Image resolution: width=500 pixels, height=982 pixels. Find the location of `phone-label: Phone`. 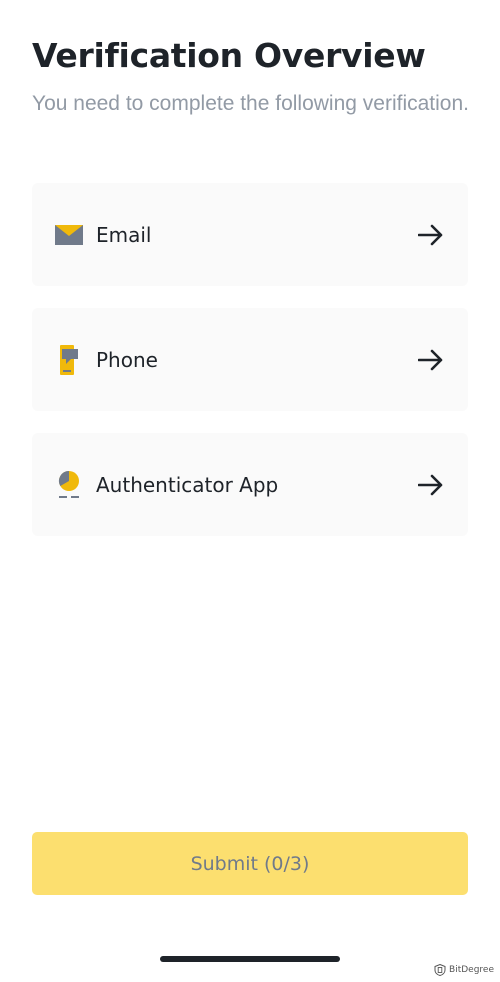

phone-label: Phone is located at coordinates (127, 359).